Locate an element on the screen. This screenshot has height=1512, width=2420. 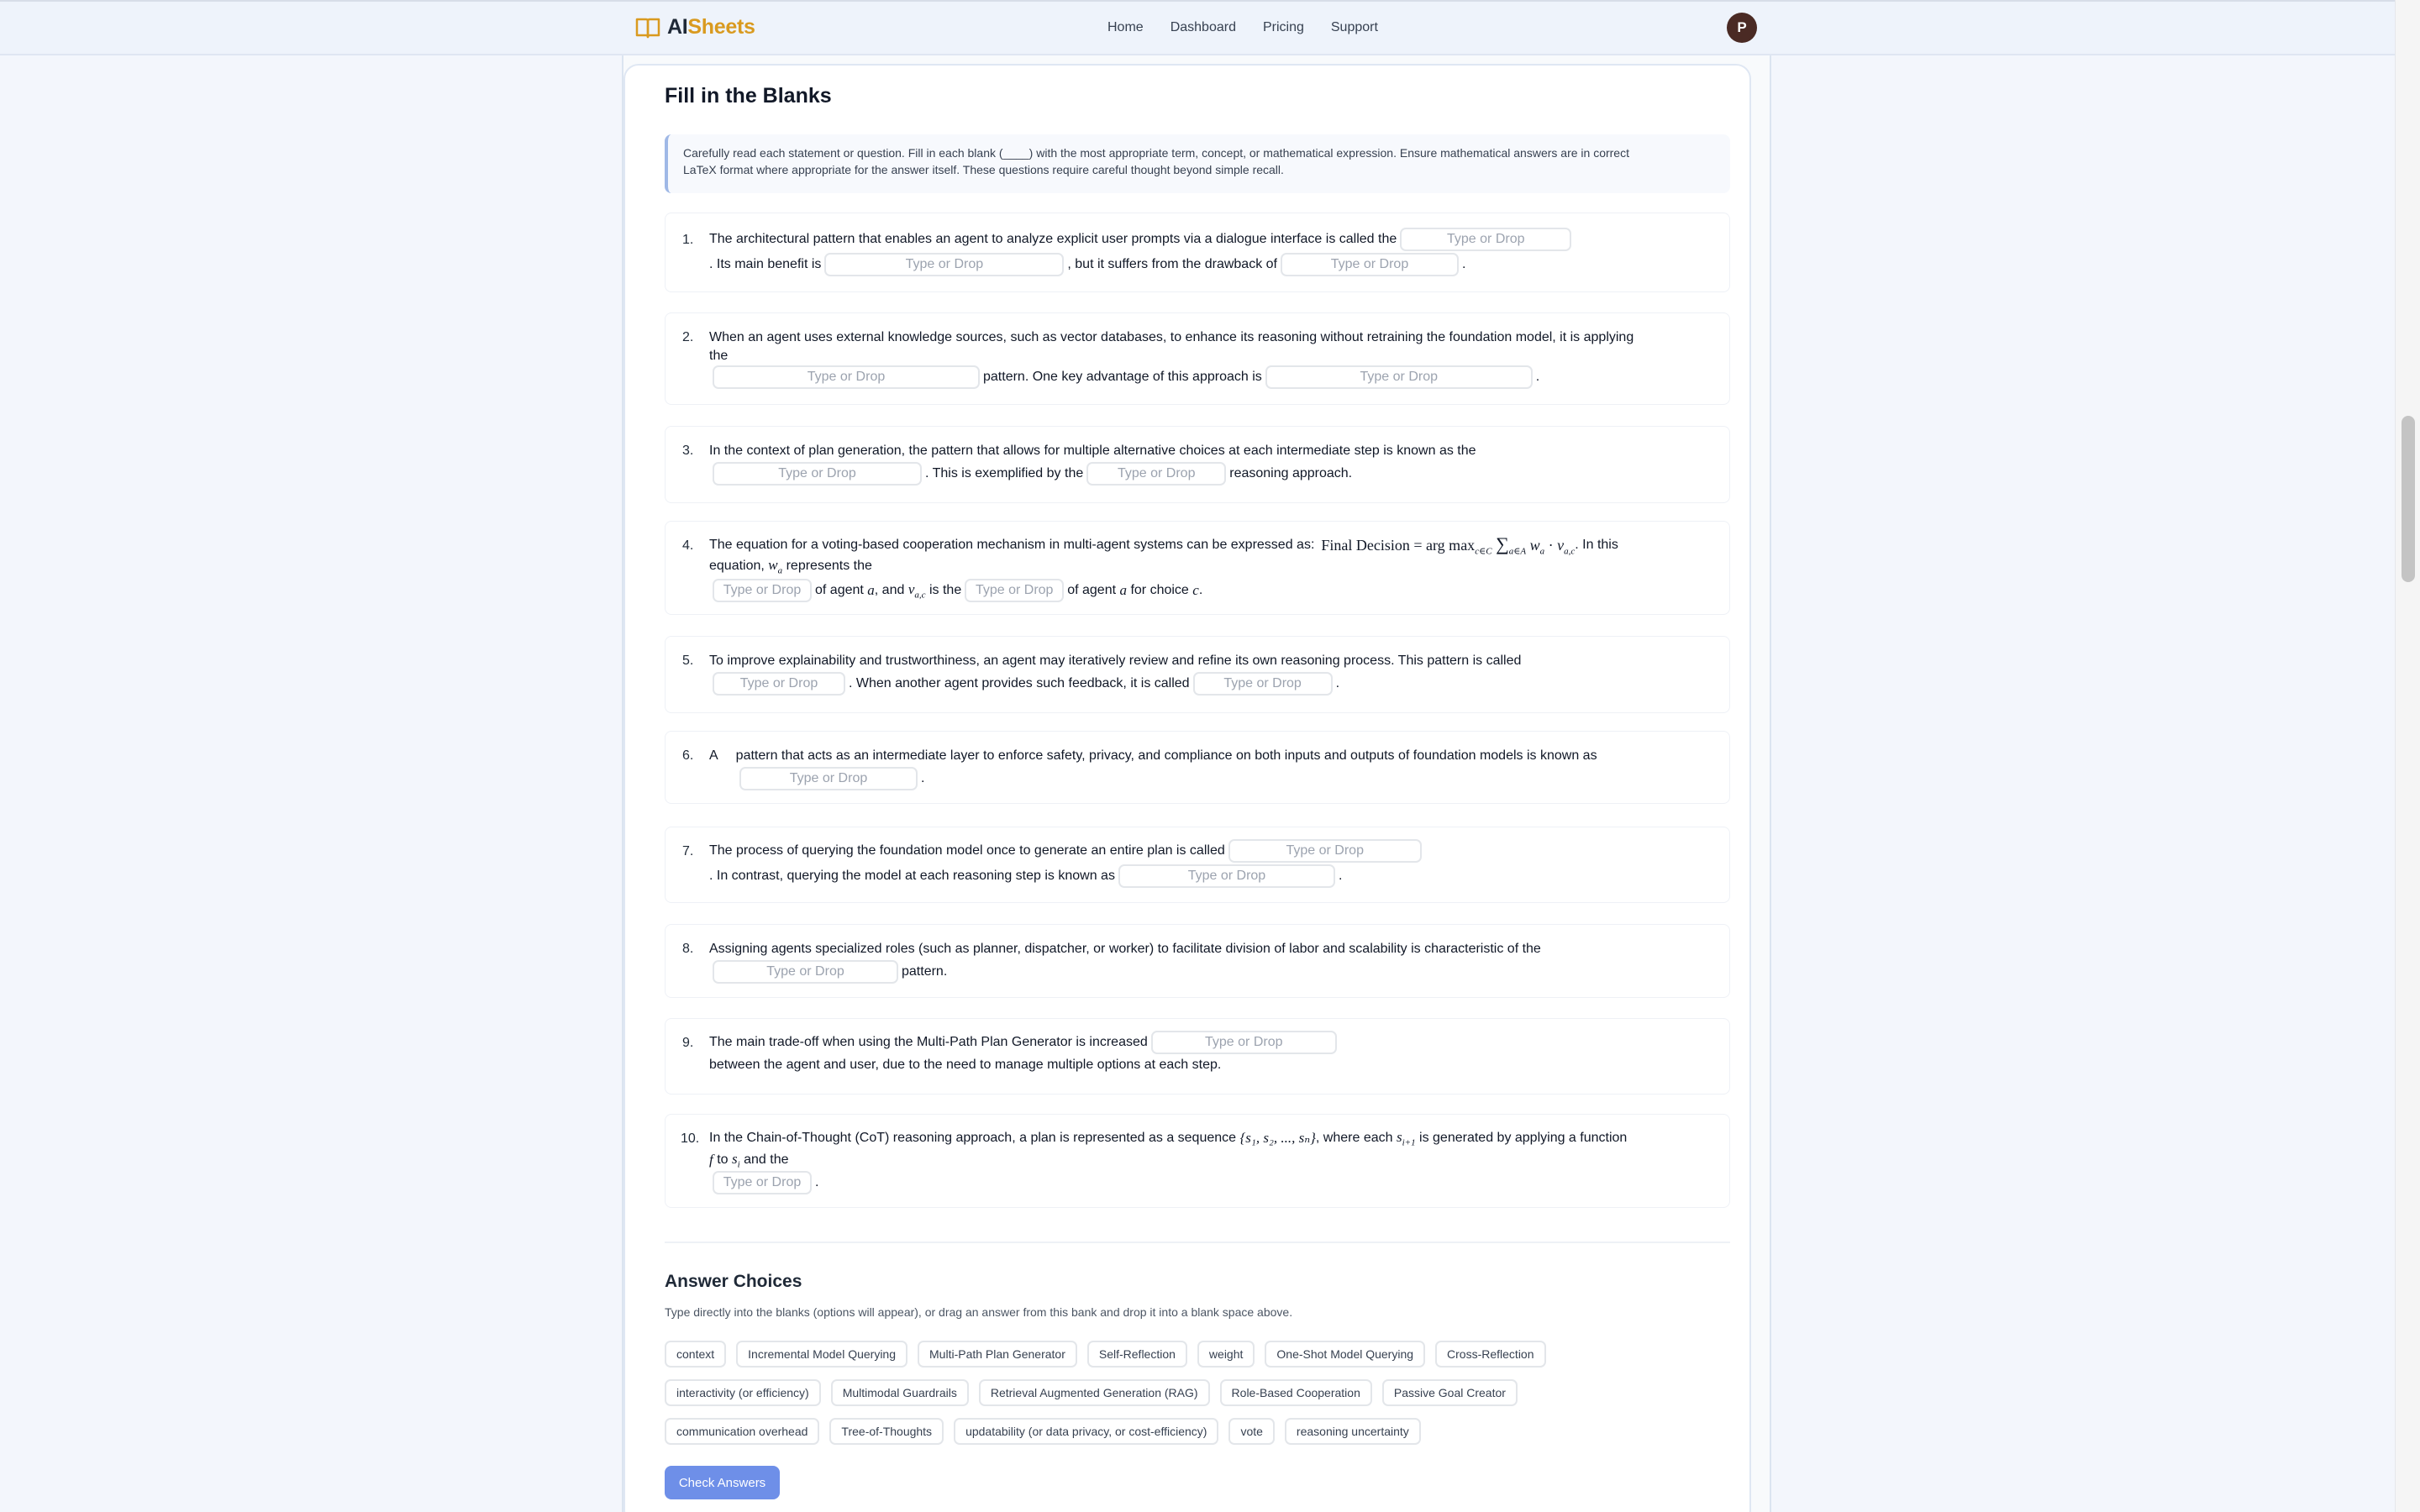
answer-chip: Cross-Reflection is located at coordinates (1490, 1354).